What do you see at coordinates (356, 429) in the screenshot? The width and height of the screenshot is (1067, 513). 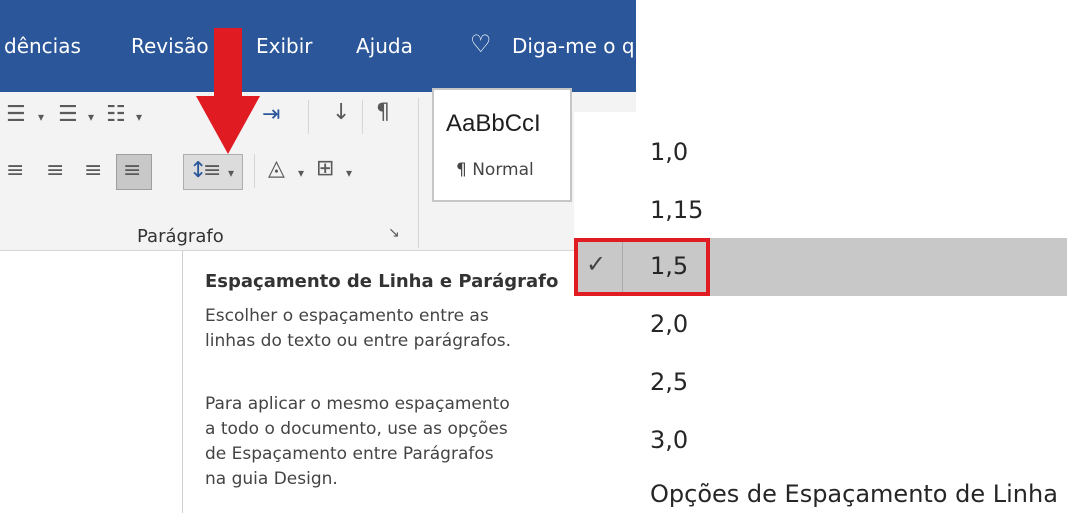 I see `tooltip-detail-line: a todo o documento, use as opções` at bounding box center [356, 429].